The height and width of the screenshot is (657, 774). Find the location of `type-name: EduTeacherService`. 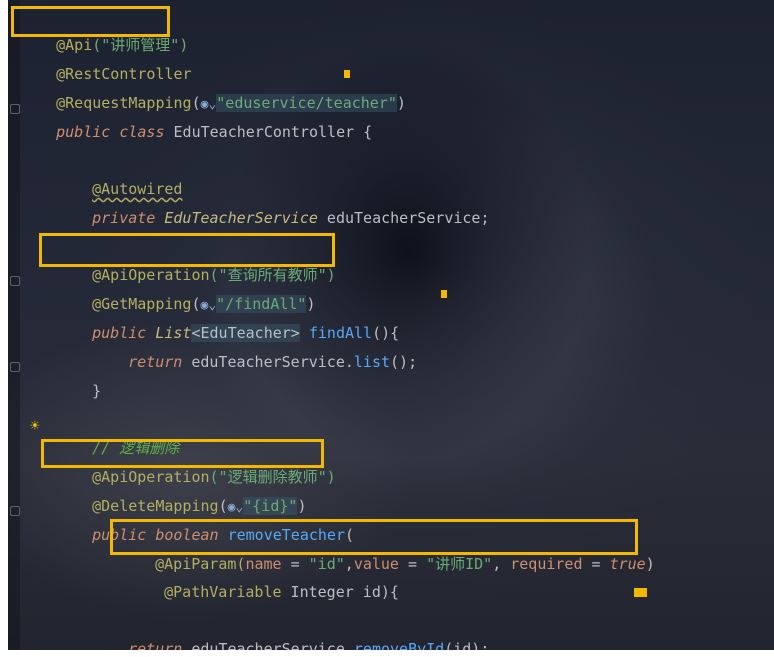

type-name: EduTeacherService is located at coordinates (241, 218).